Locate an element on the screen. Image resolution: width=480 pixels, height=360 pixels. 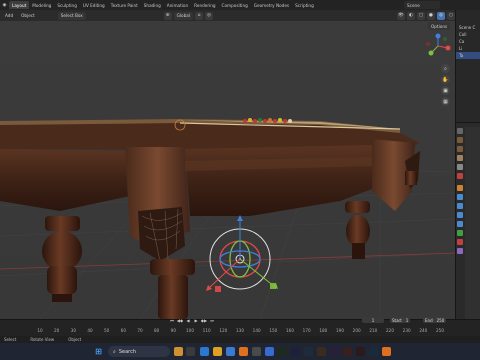
navigation-axis-gizmo is located at coordinates (438, 46).